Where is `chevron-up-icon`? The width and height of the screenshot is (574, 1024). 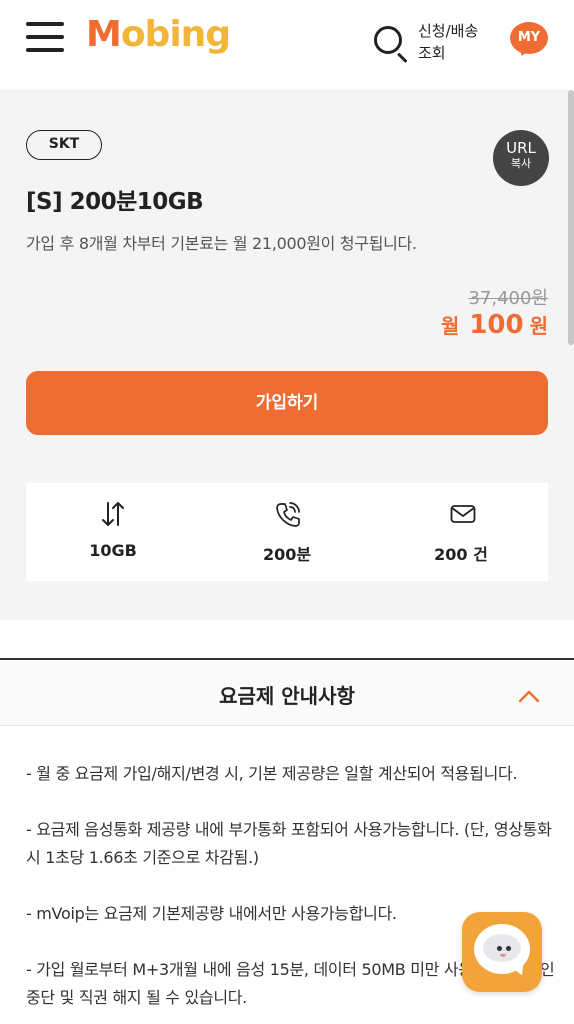 chevron-up-icon is located at coordinates (529, 696).